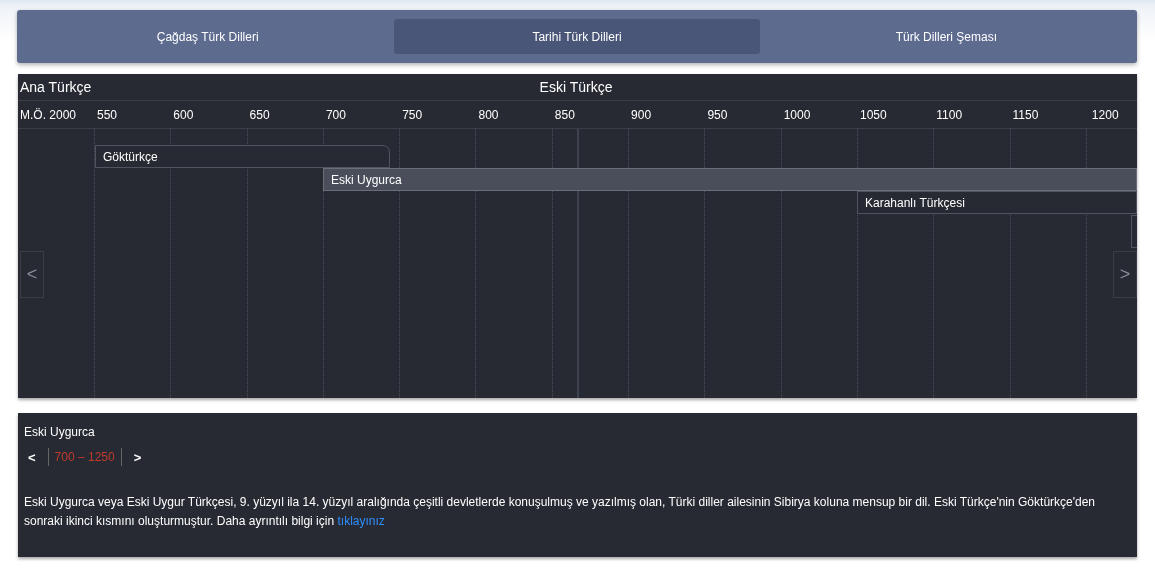 The image size is (1155, 578). I want to click on year-label: 550, so click(107, 114).